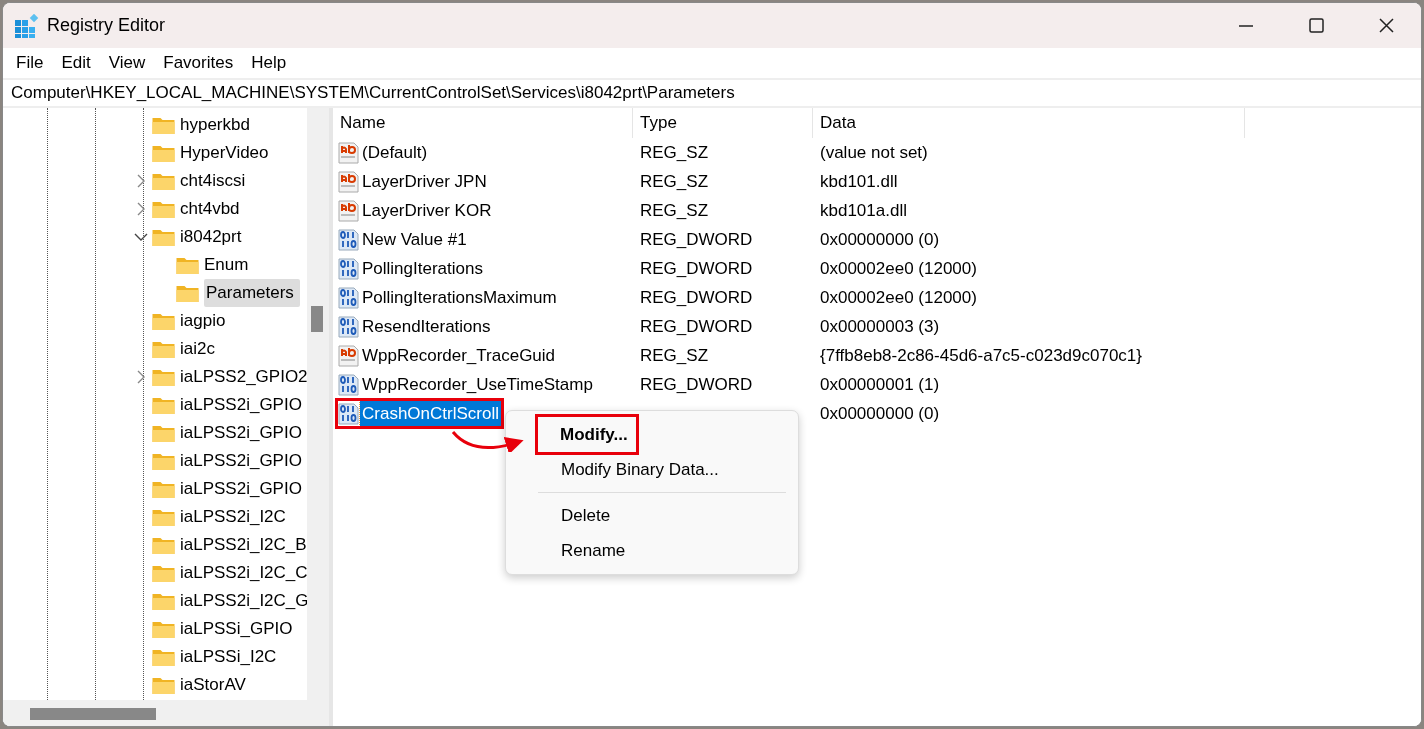  What do you see at coordinates (652, 550) in the screenshot?
I see `menu-item: Rename` at bounding box center [652, 550].